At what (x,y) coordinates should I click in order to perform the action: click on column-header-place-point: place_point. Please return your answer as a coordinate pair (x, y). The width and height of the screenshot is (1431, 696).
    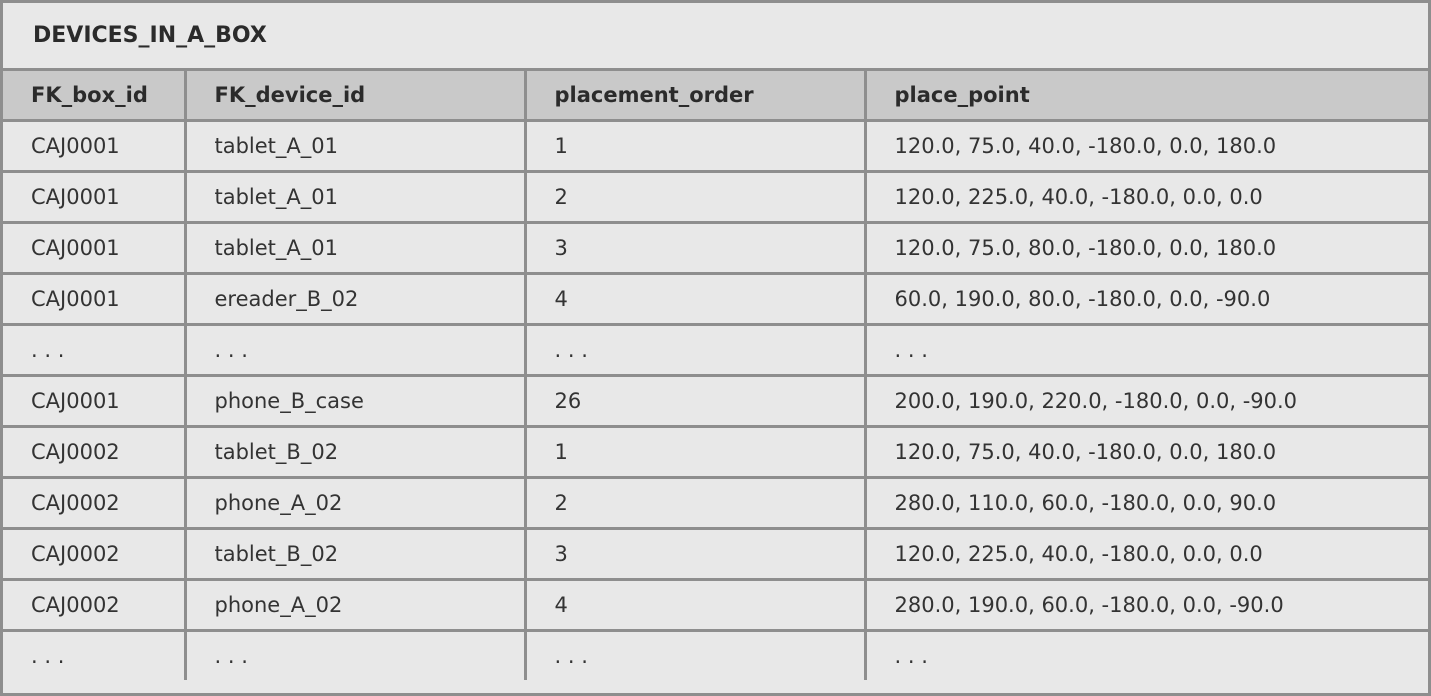
    Looking at the image, I should click on (1146, 96).